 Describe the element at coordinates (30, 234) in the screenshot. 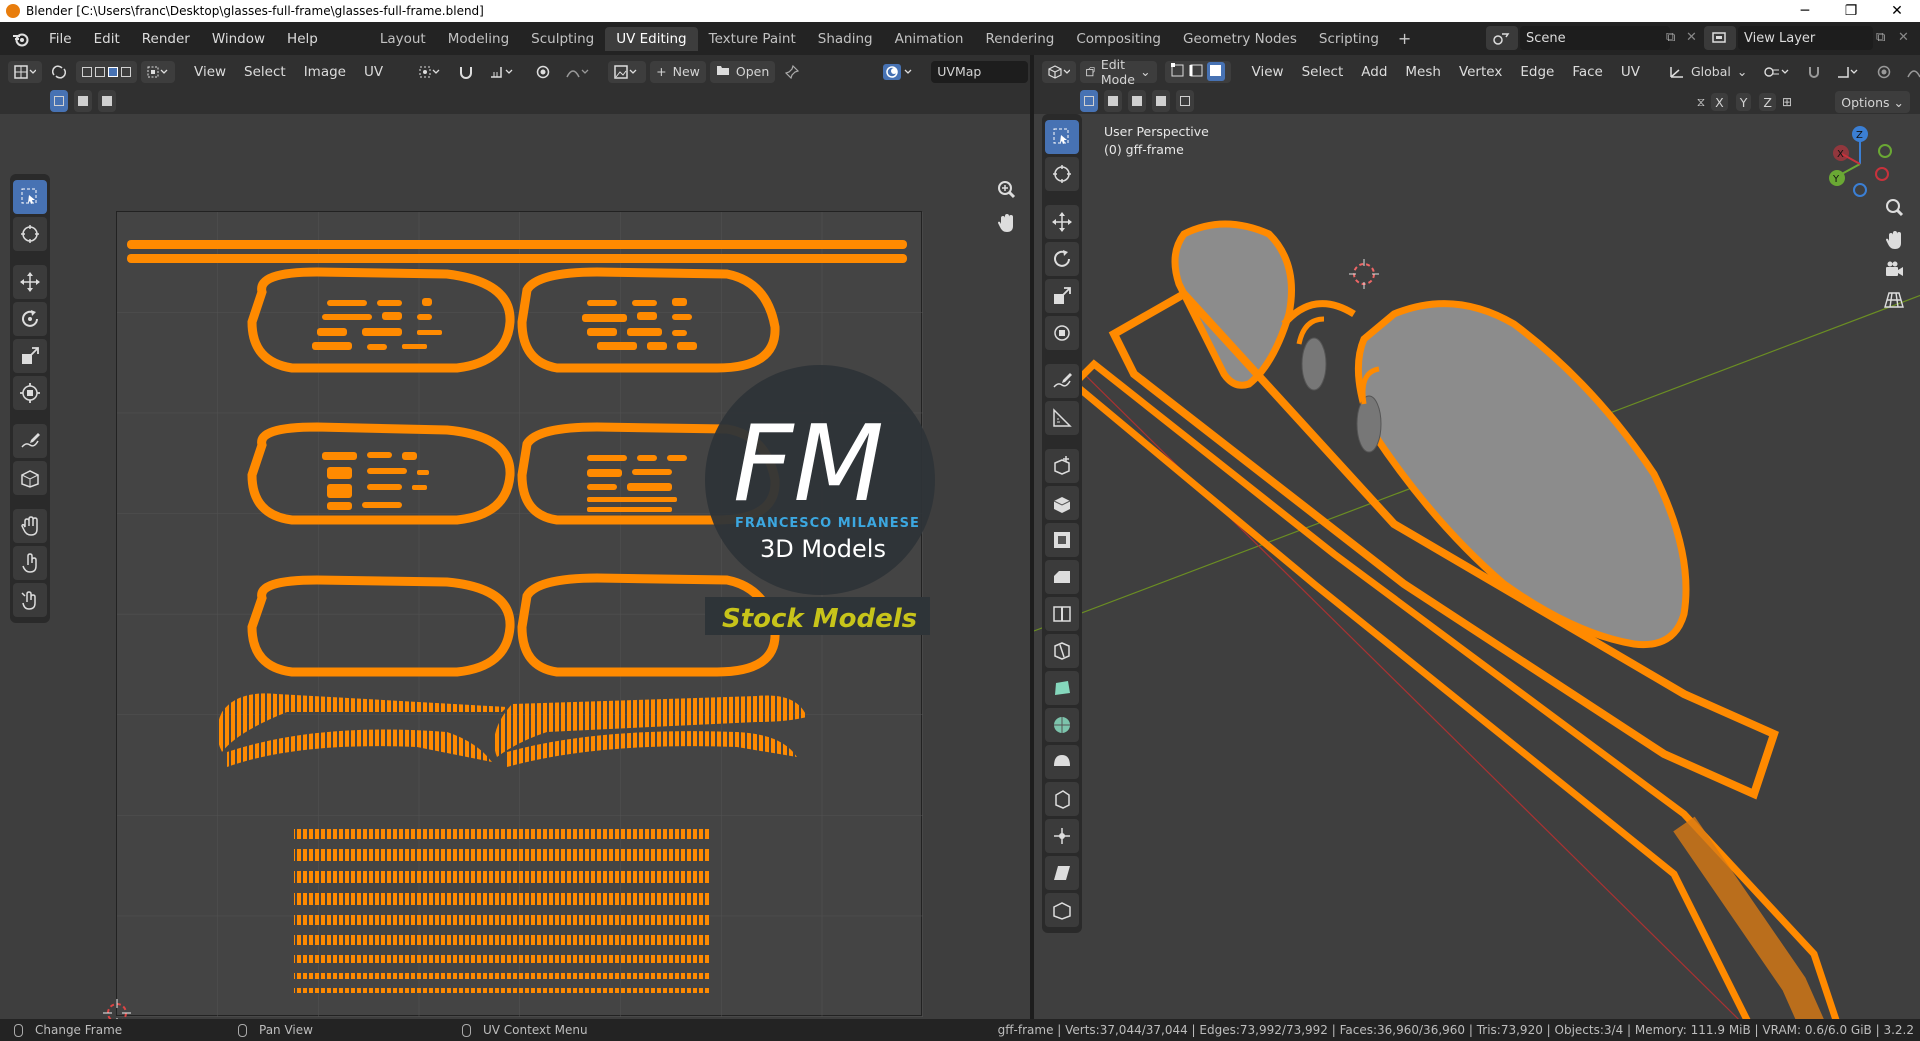

I see `cursor-tool-icon` at that location.